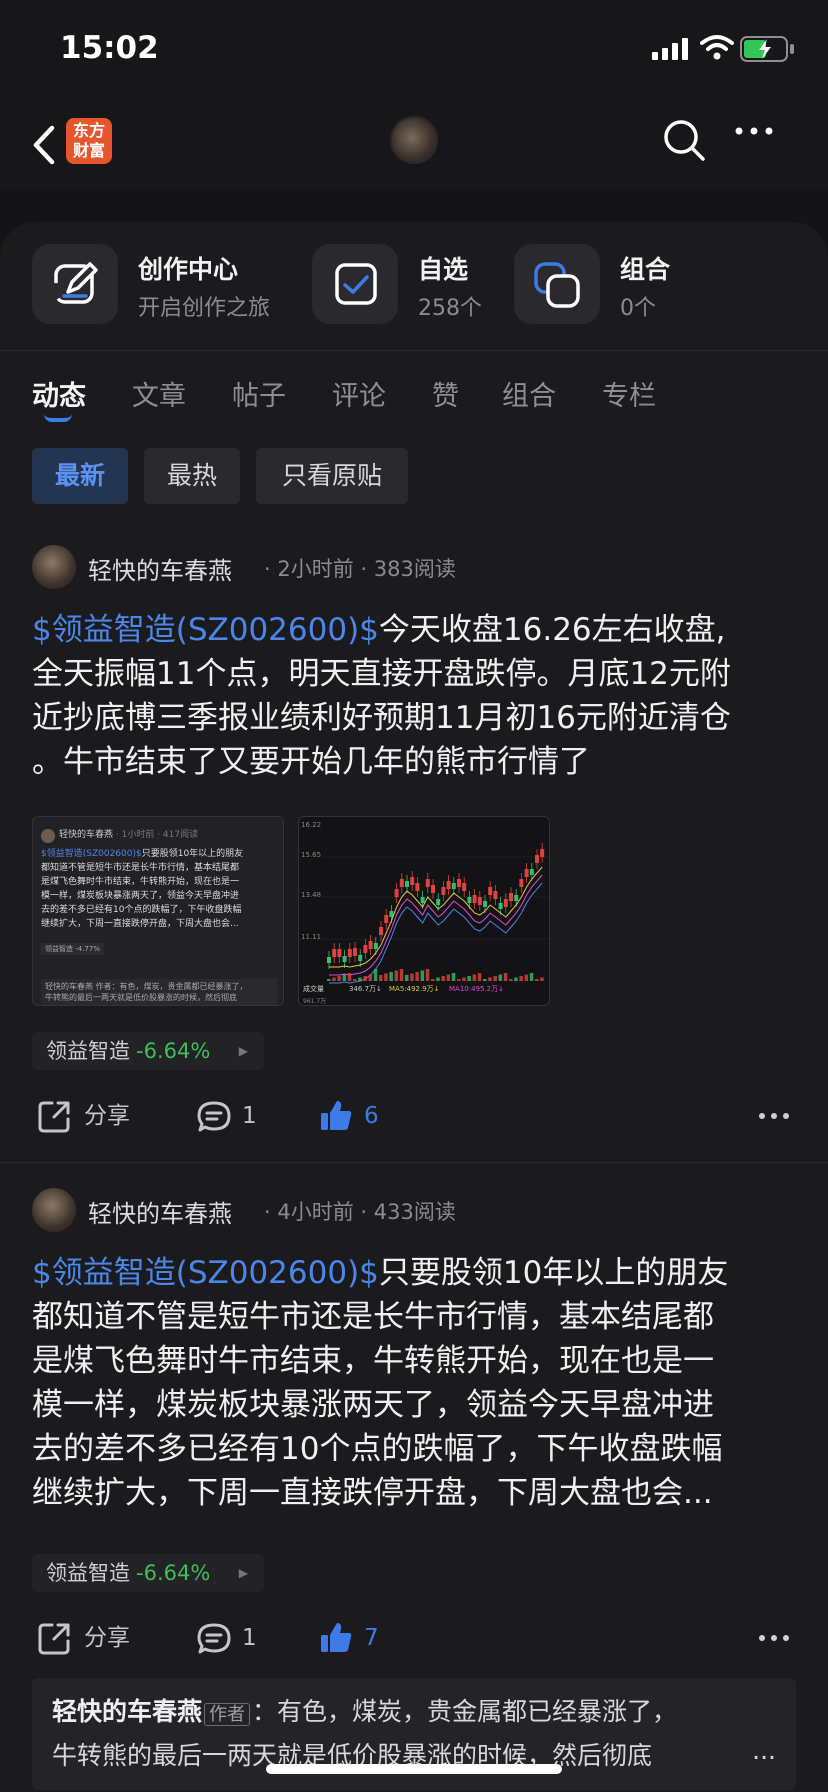 The width and height of the screenshot is (828, 1792). What do you see at coordinates (371, 1116) in the screenshot?
I see `like-count: 6` at bounding box center [371, 1116].